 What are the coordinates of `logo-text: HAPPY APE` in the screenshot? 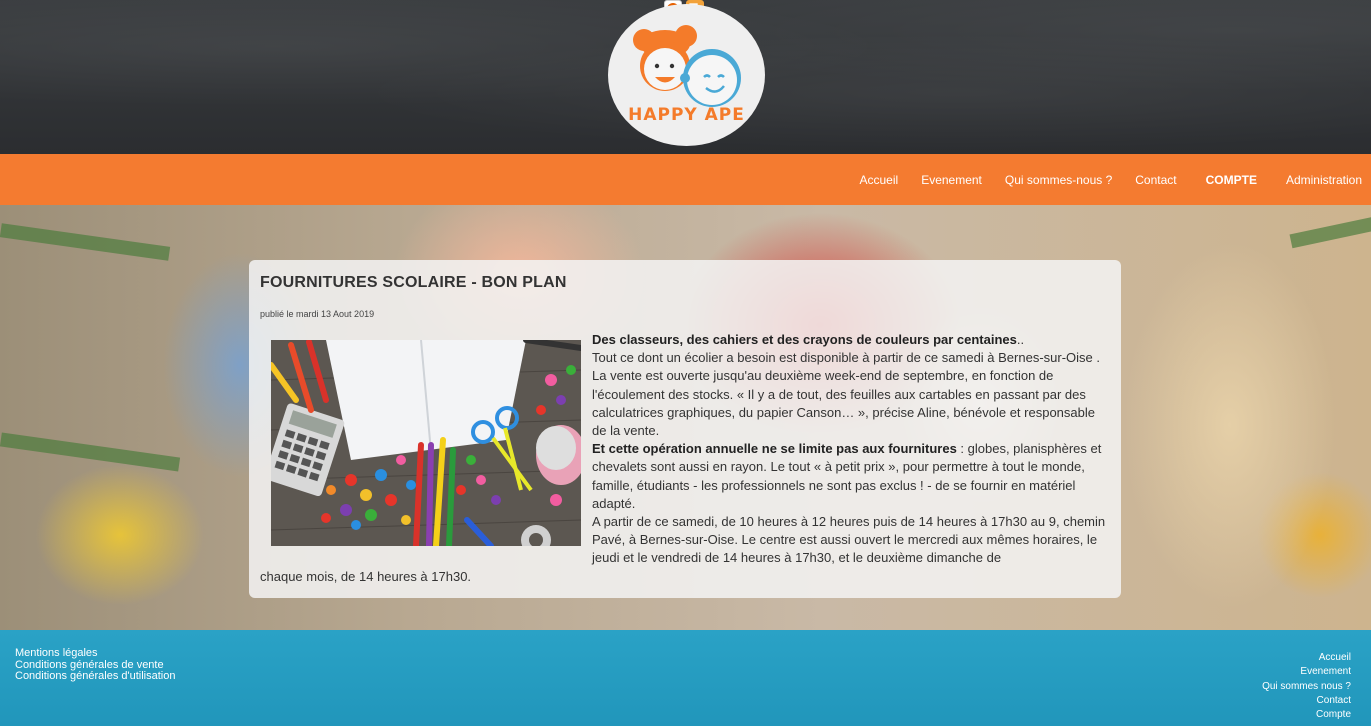 It's located at (686, 115).